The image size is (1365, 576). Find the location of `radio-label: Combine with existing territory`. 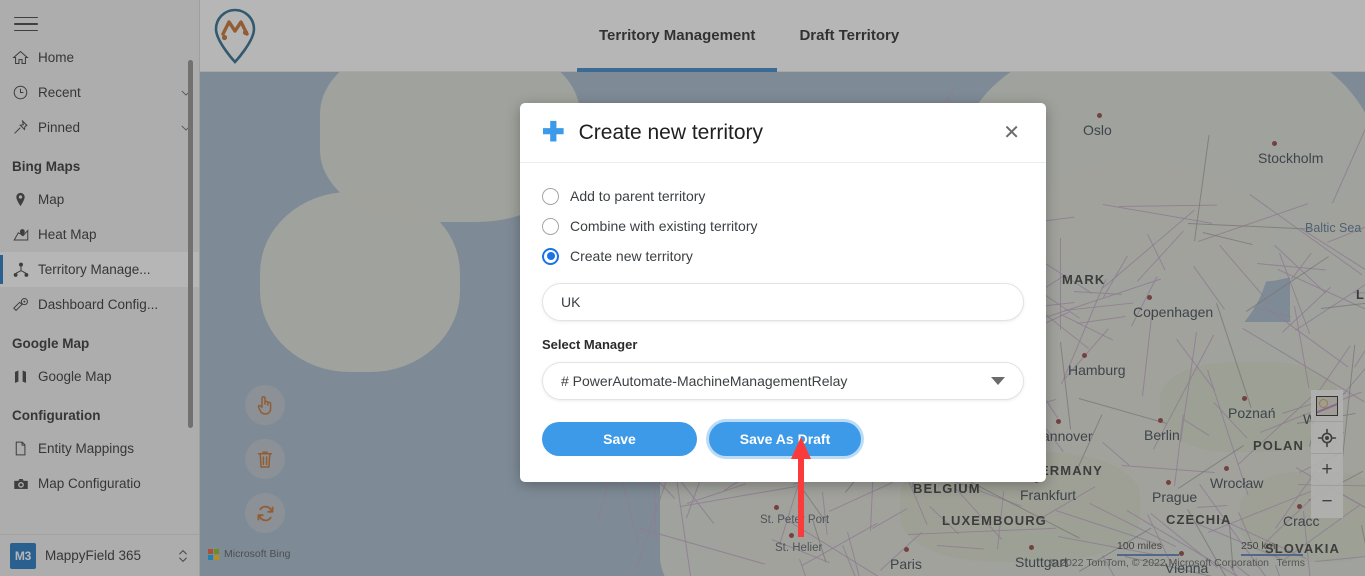

radio-label: Combine with existing territory is located at coordinates (664, 226).